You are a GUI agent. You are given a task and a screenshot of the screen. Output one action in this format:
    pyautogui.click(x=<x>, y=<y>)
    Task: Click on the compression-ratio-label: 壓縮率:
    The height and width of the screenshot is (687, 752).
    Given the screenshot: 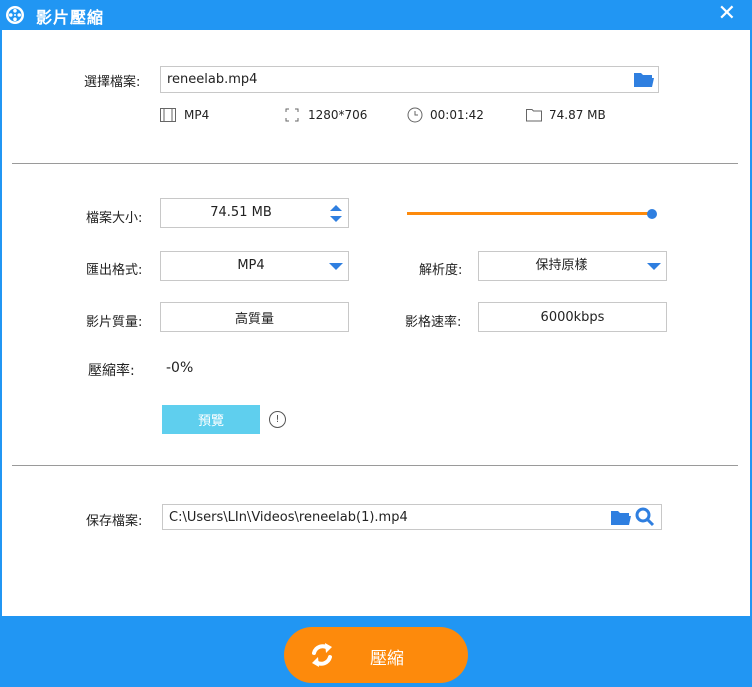 What is the action you would take?
    pyautogui.click(x=111, y=371)
    